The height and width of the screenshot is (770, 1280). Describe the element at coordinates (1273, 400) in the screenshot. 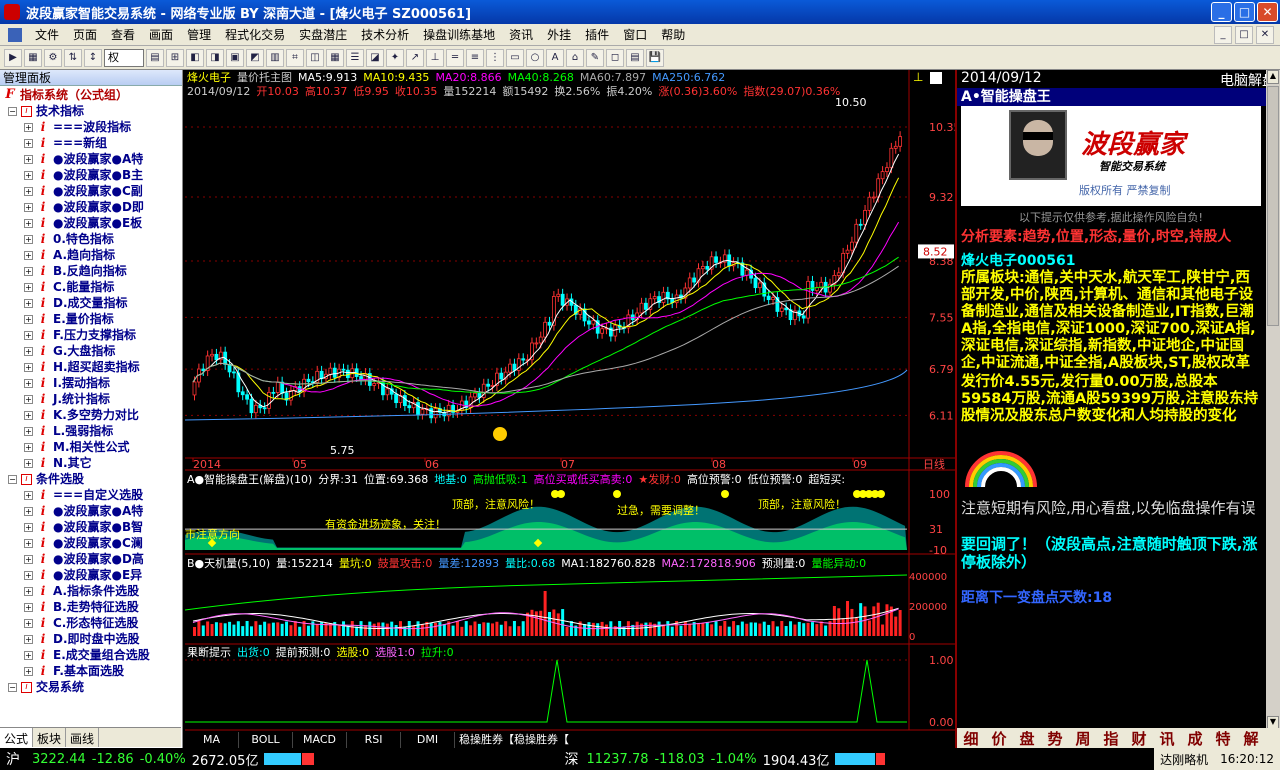

I see `analysis-scrollbar: ▲ ▼` at that location.